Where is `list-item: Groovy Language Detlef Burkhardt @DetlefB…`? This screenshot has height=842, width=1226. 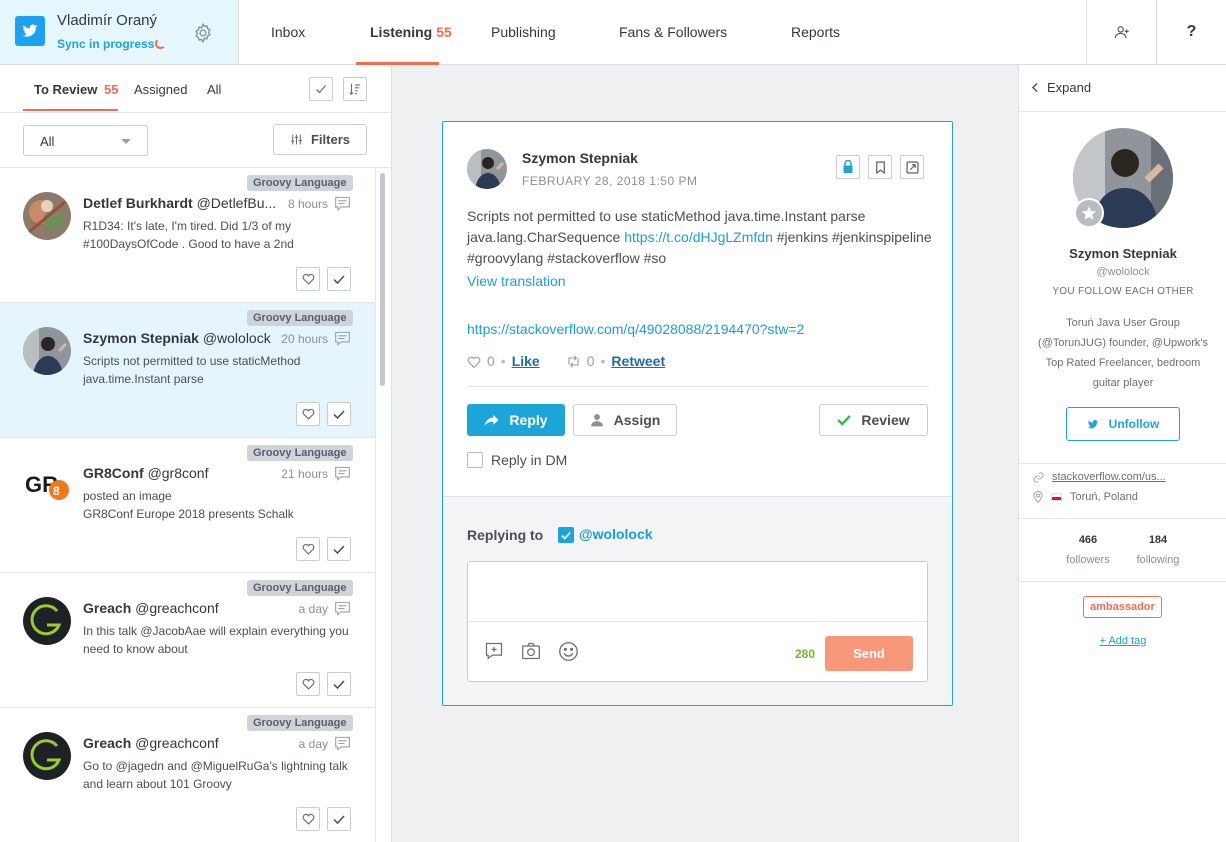 list-item: Groovy Language Detlef Burkhardt @DetlefB… is located at coordinates (187, 235).